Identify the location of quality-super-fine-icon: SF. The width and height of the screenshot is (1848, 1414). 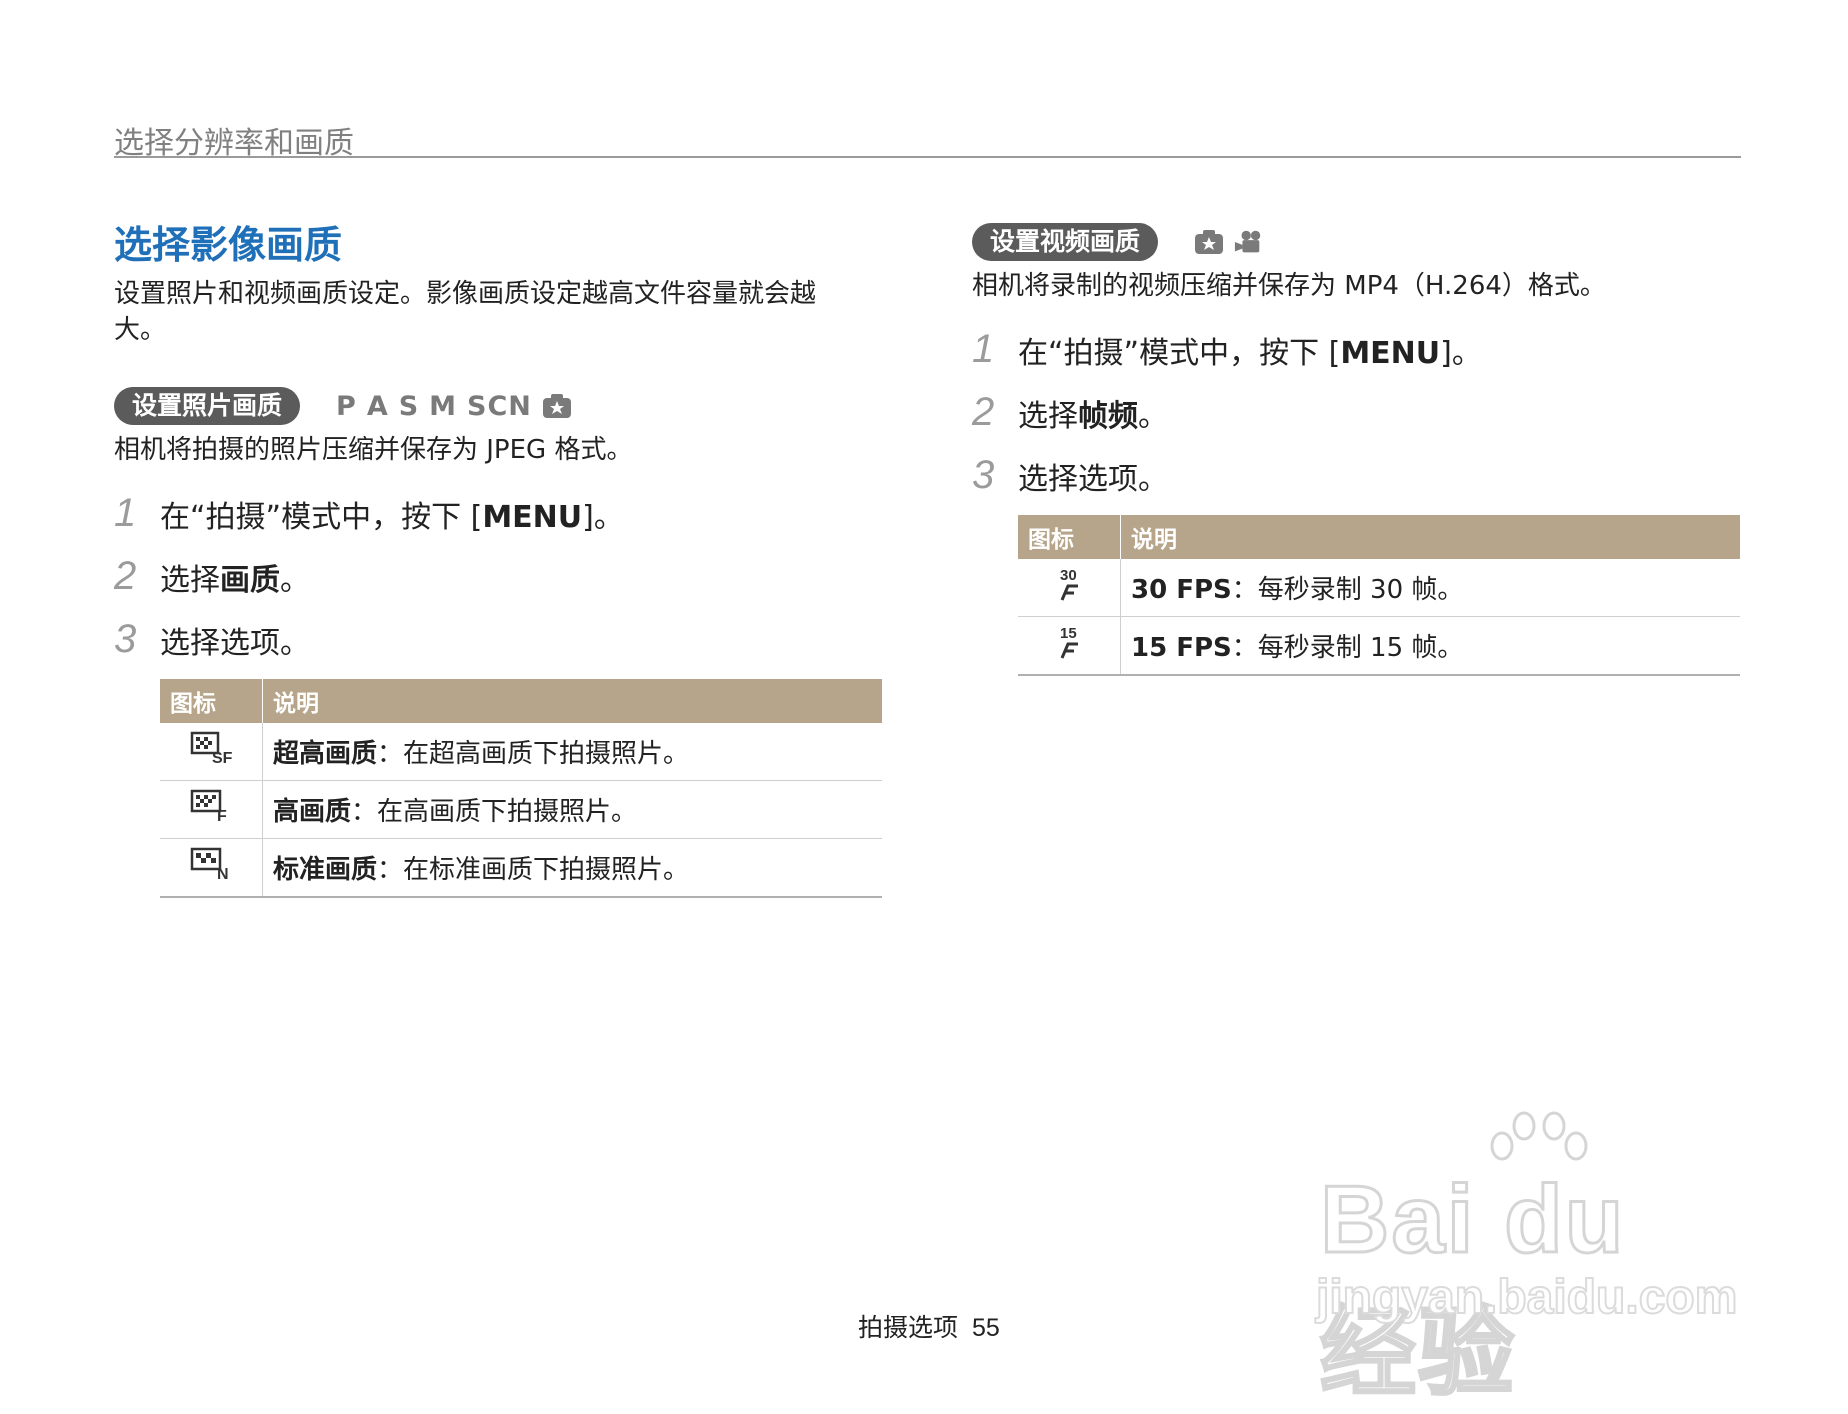
(211, 749).